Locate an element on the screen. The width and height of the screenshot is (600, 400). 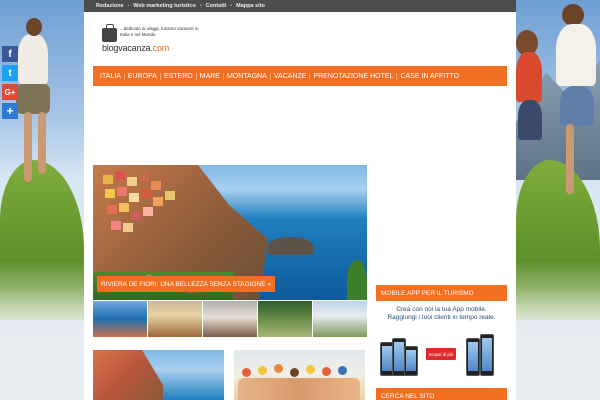
nav-item-prenotazione-hotel: PRENOTAZIONE HOTEL is located at coordinates (354, 76).